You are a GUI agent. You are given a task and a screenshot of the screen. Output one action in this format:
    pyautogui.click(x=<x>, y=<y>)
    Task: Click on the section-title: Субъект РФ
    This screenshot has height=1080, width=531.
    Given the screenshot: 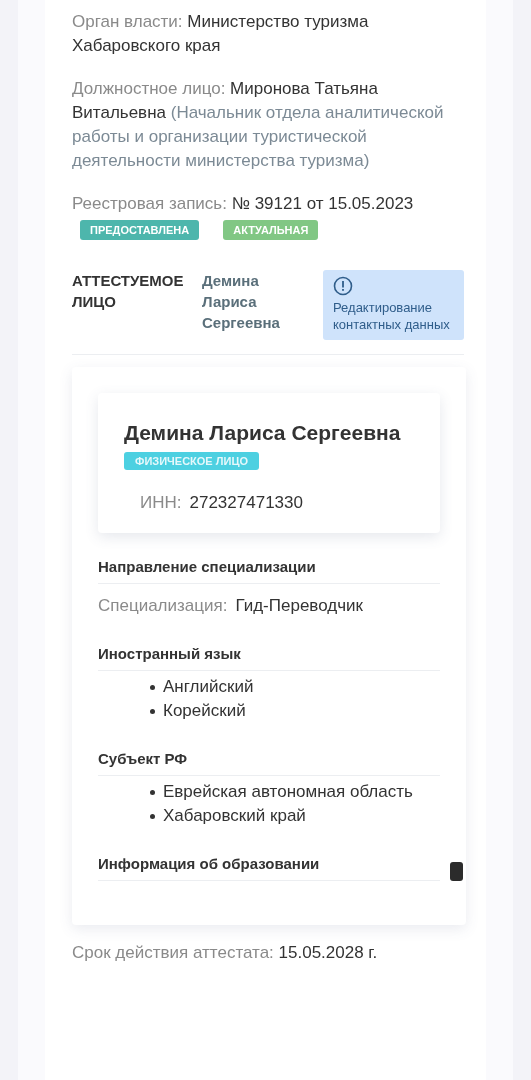 What is the action you would take?
    pyautogui.click(x=269, y=762)
    